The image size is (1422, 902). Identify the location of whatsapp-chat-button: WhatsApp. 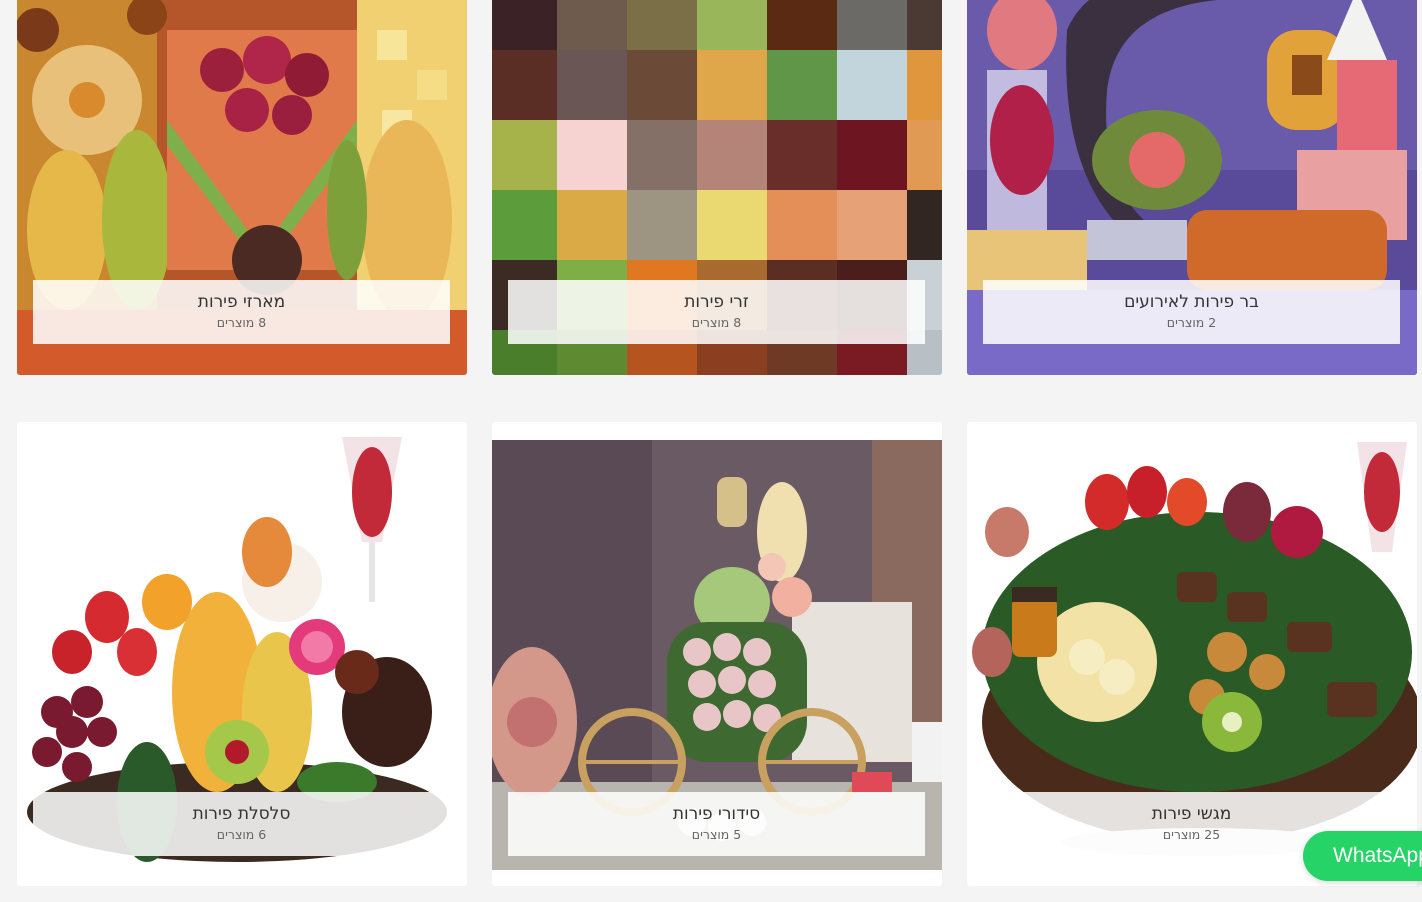
(1362, 856).